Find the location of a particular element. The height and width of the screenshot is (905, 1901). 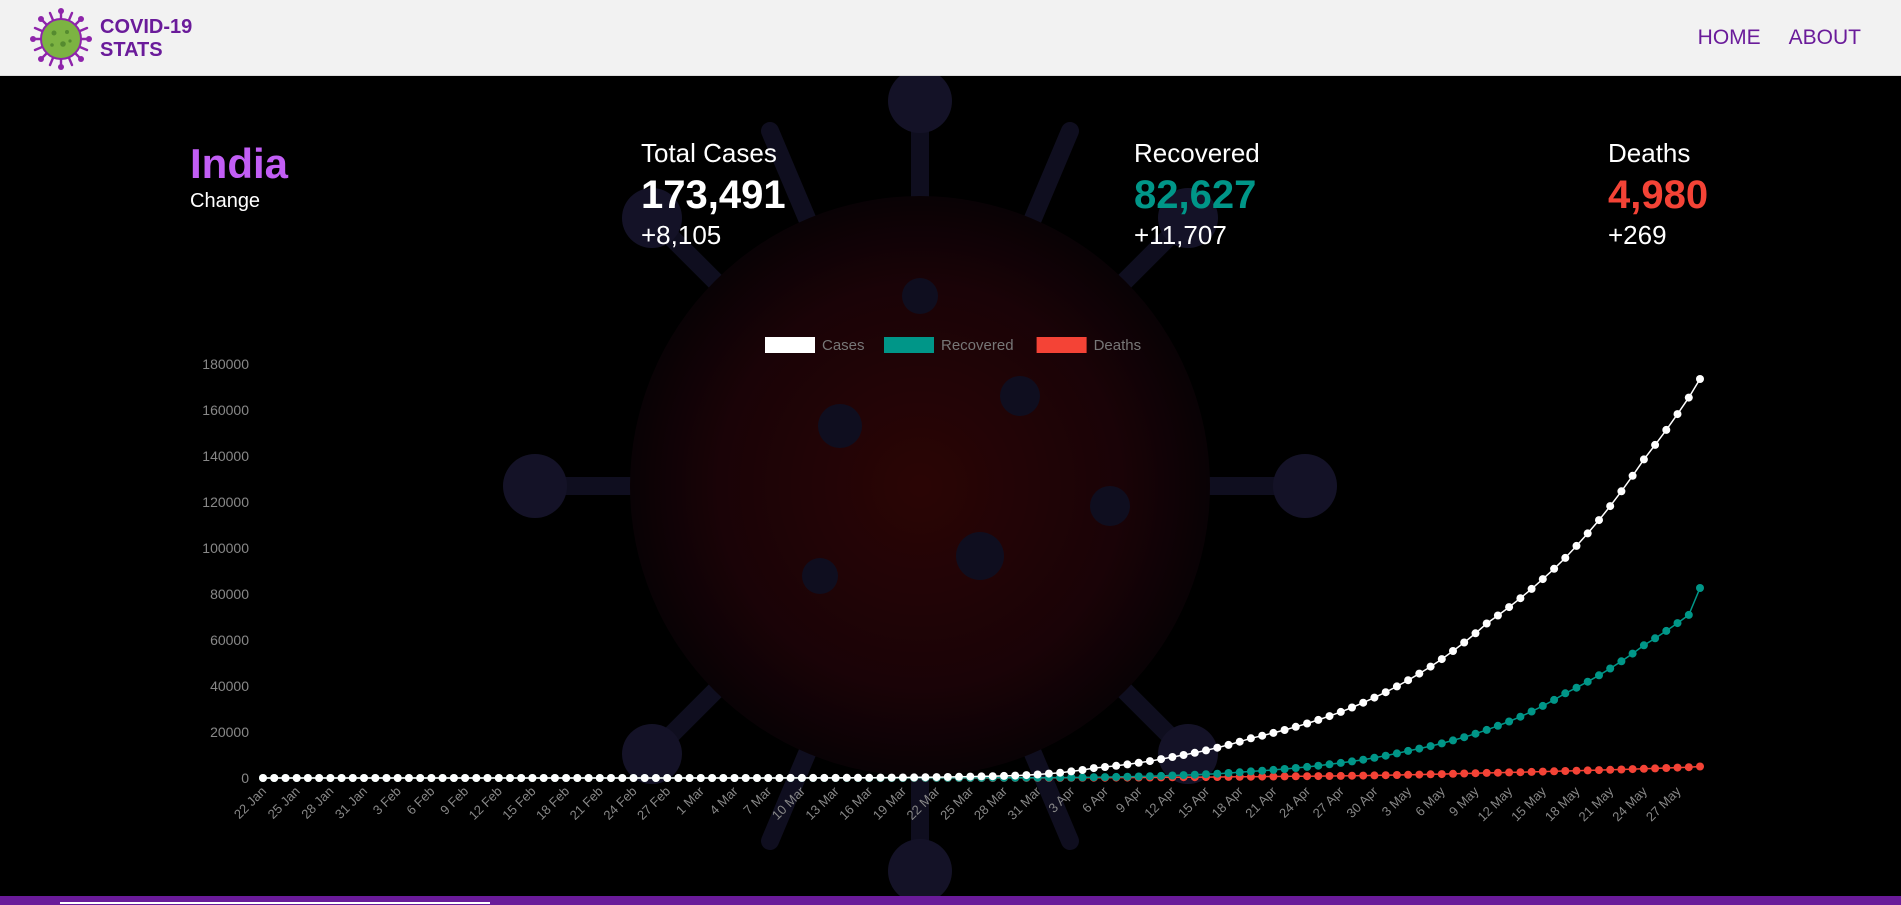

brand-line-2: STATS is located at coordinates (131, 50).